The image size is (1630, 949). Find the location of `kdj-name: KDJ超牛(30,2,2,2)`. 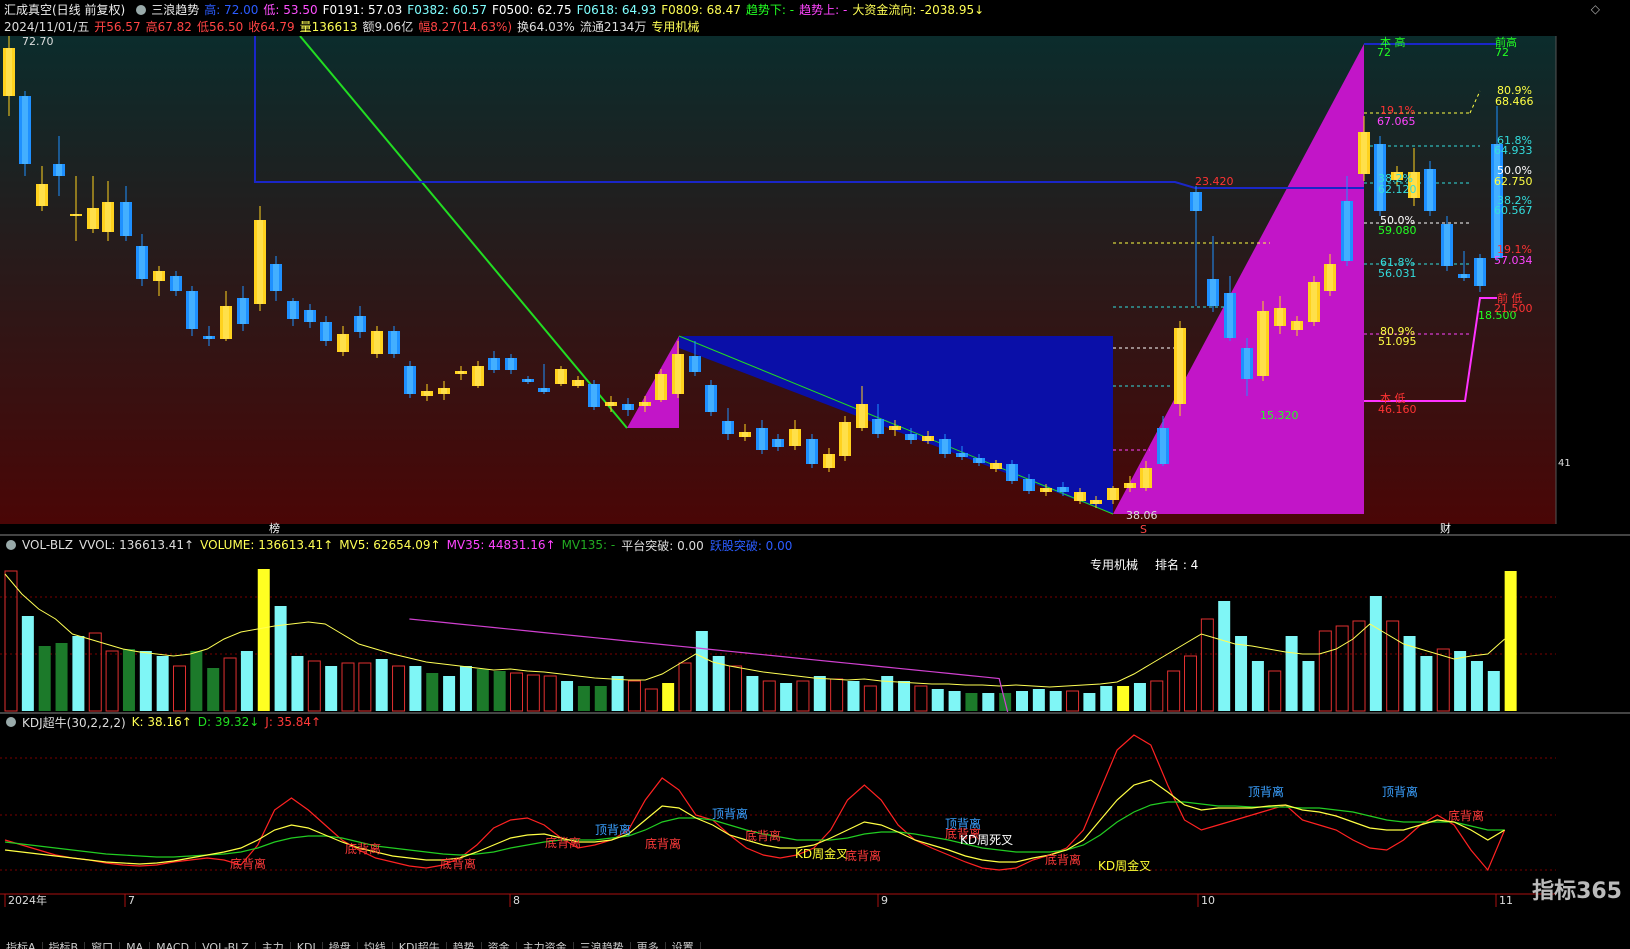

kdj-name: KDJ超牛(30,2,2,2) is located at coordinates (74, 722).